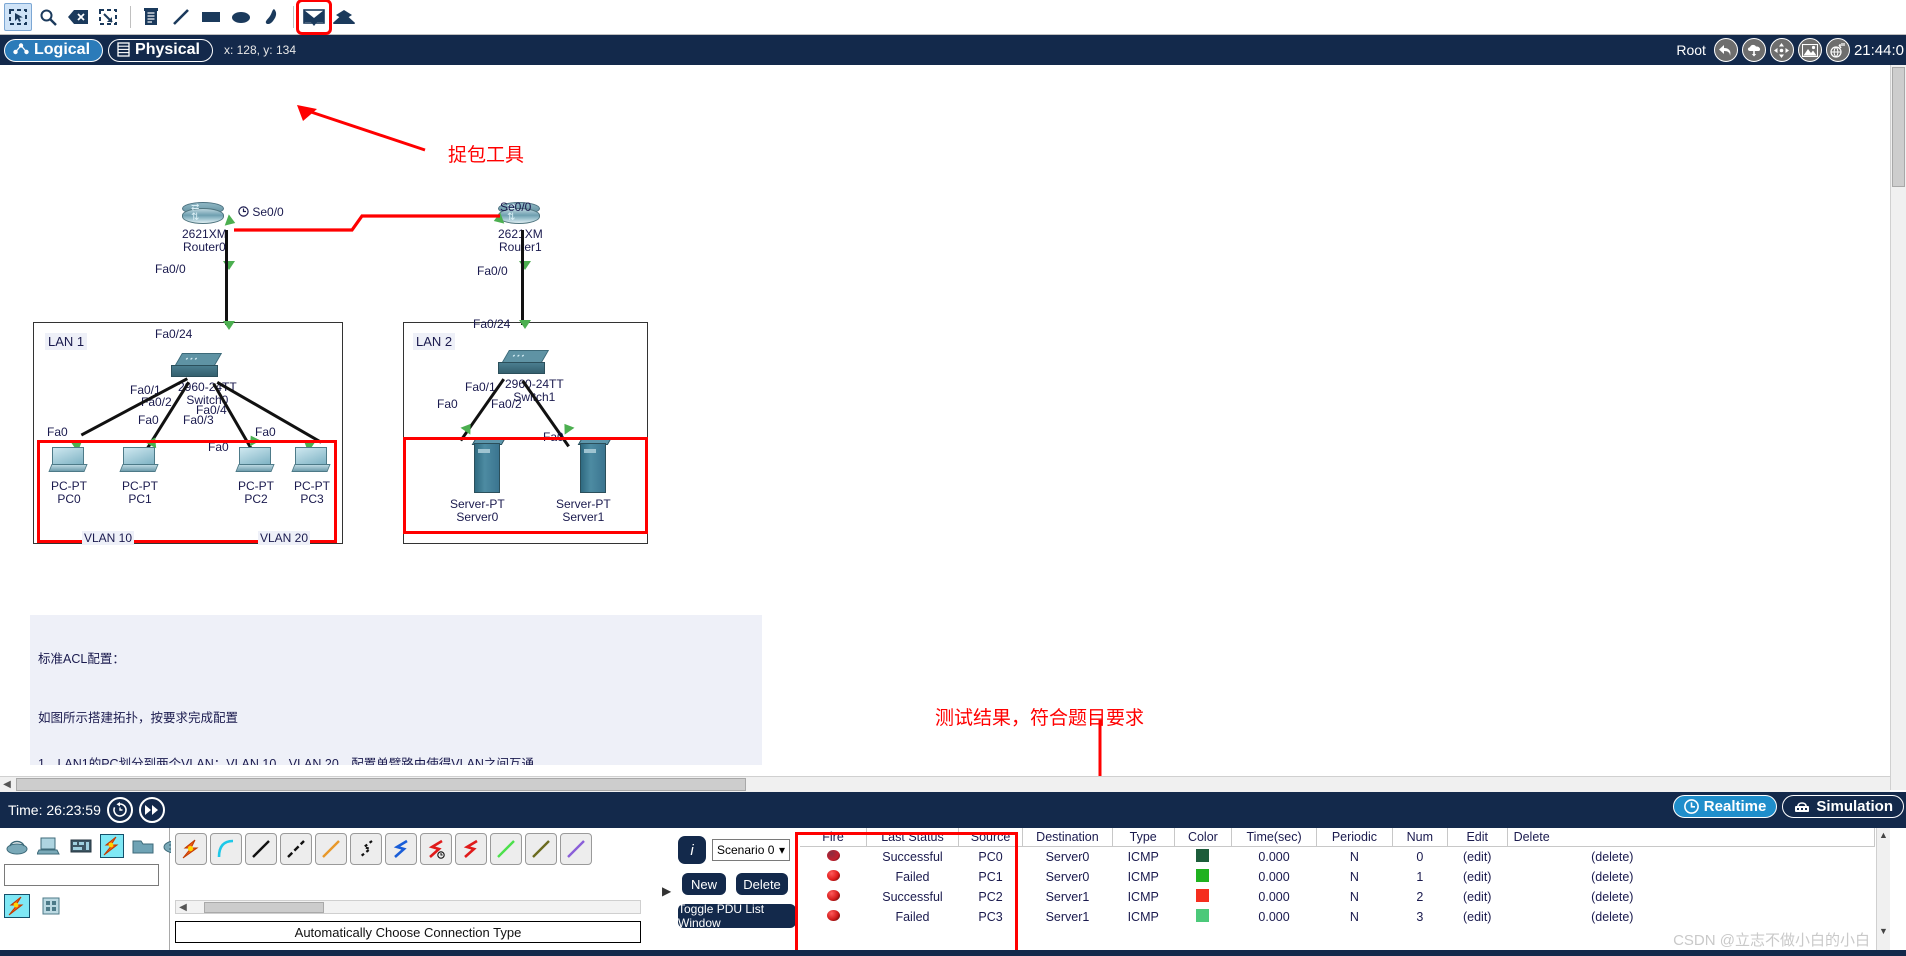  Describe the element at coordinates (84, 906) in the screenshot. I see `device-subcategory-row` at that location.